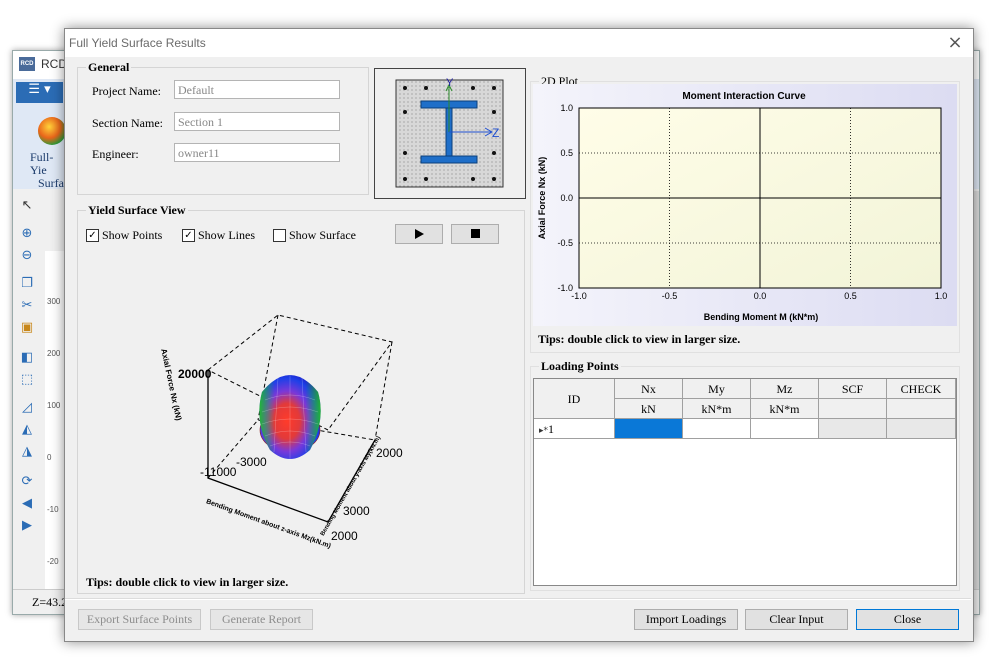 The width and height of the screenshot is (998, 658). Describe the element at coordinates (761, 317) in the screenshot. I see `chart-xlabel: Bending Moment M (kN*m)` at that location.